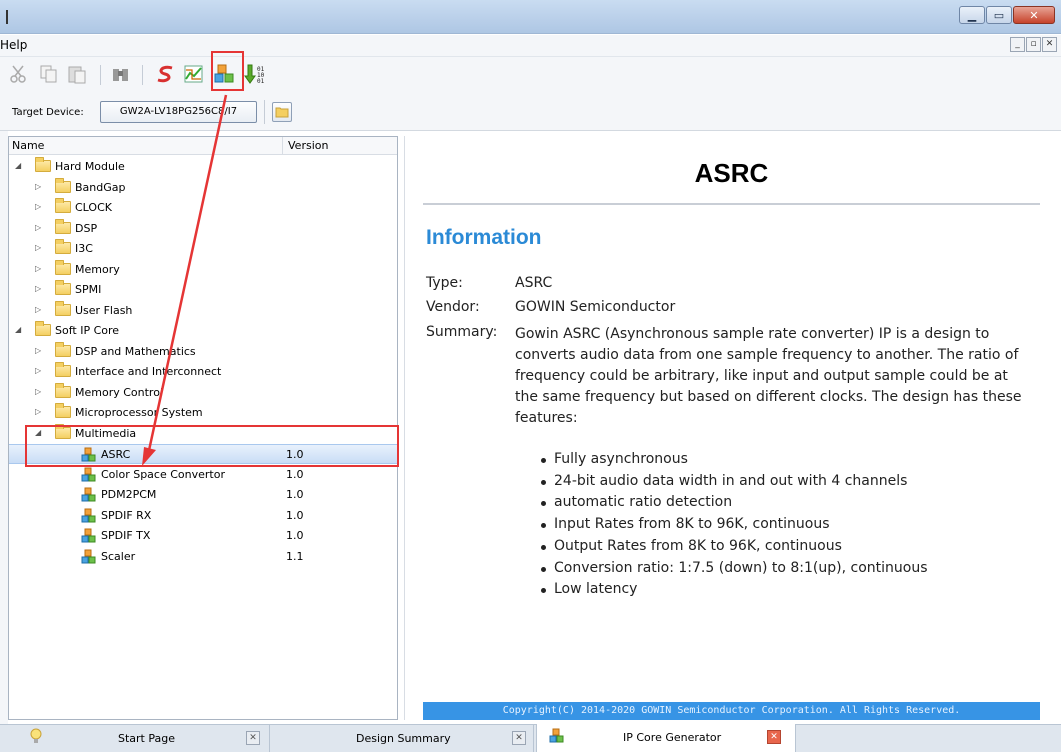 This screenshot has height=752, width=1061. I want to click on tree-item-label: Interface and Interconnect, so click(148, 371).